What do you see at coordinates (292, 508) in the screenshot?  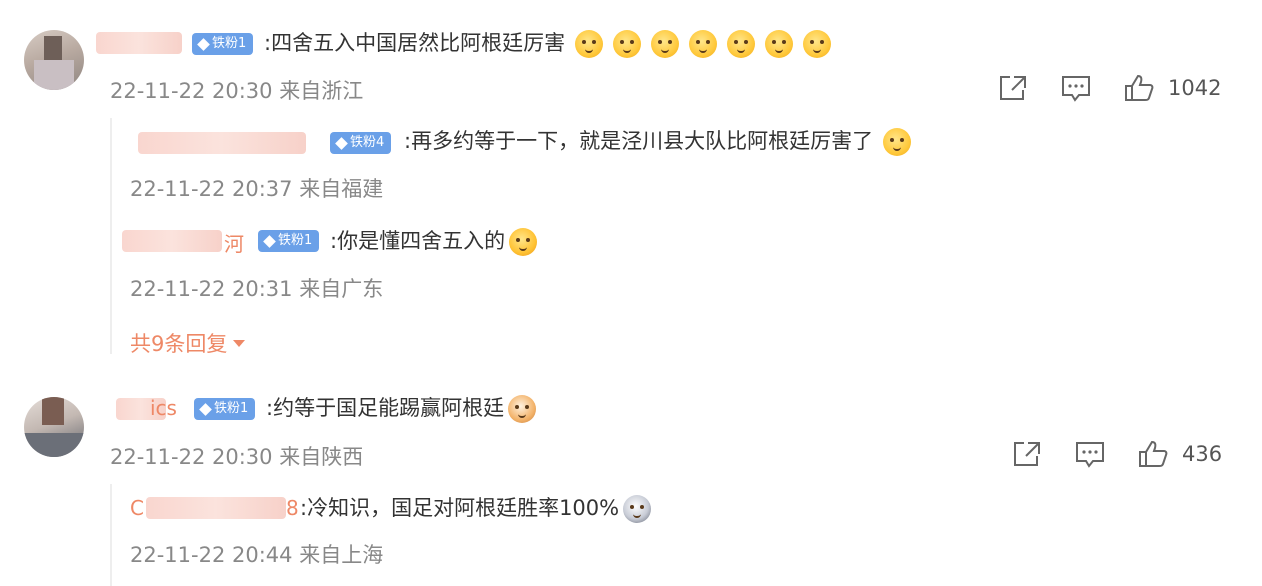 I see `reply-username-suffix: 8` at bounding box center [292, 508].